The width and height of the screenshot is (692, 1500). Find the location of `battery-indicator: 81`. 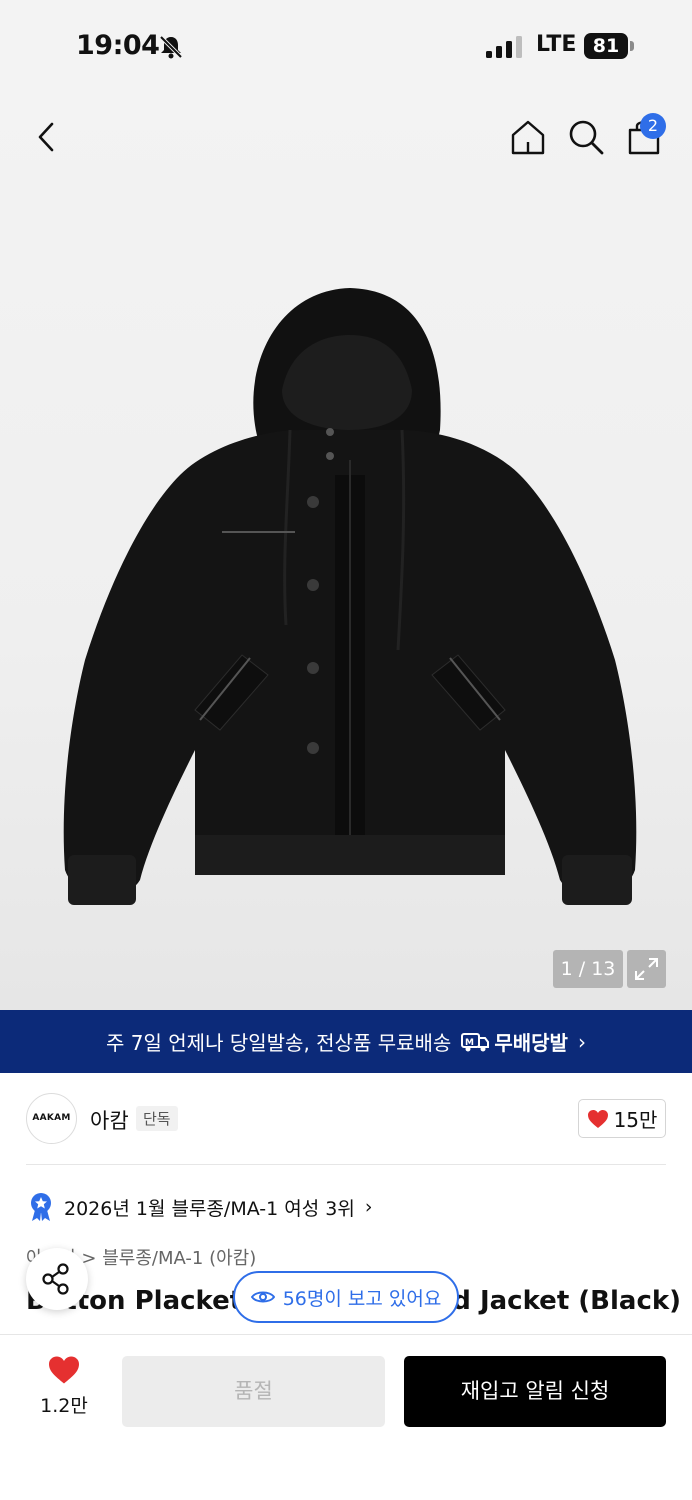

battery-indicator: 81 is located at coordinates (606, 46).